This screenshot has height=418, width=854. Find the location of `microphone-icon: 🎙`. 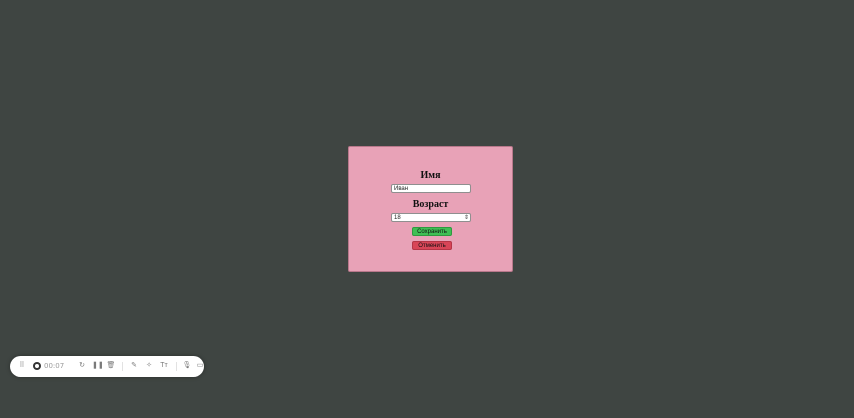

microphone-icon: 🎙 is located at coordinates (187, 366).